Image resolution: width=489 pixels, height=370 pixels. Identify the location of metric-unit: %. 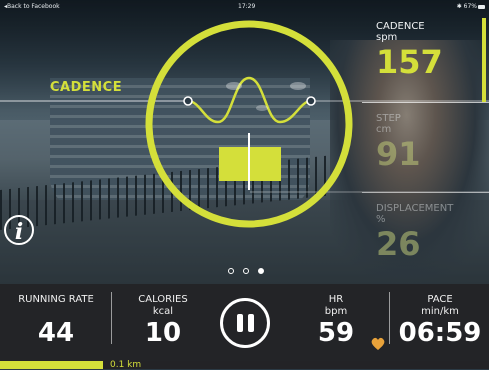
(381, 219).